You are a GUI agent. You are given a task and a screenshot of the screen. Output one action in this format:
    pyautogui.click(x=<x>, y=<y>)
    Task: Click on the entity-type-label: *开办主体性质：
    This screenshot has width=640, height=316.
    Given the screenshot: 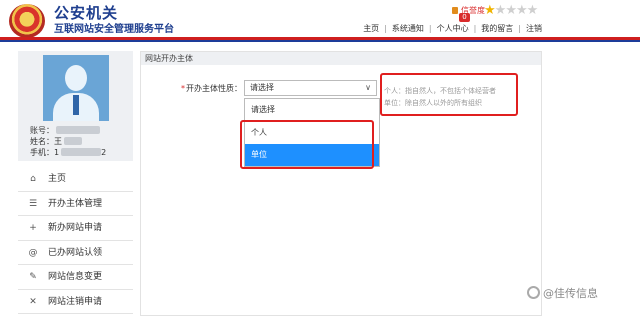 What is the action you would take?
    pyautogui.click(x=211, y=88)
    